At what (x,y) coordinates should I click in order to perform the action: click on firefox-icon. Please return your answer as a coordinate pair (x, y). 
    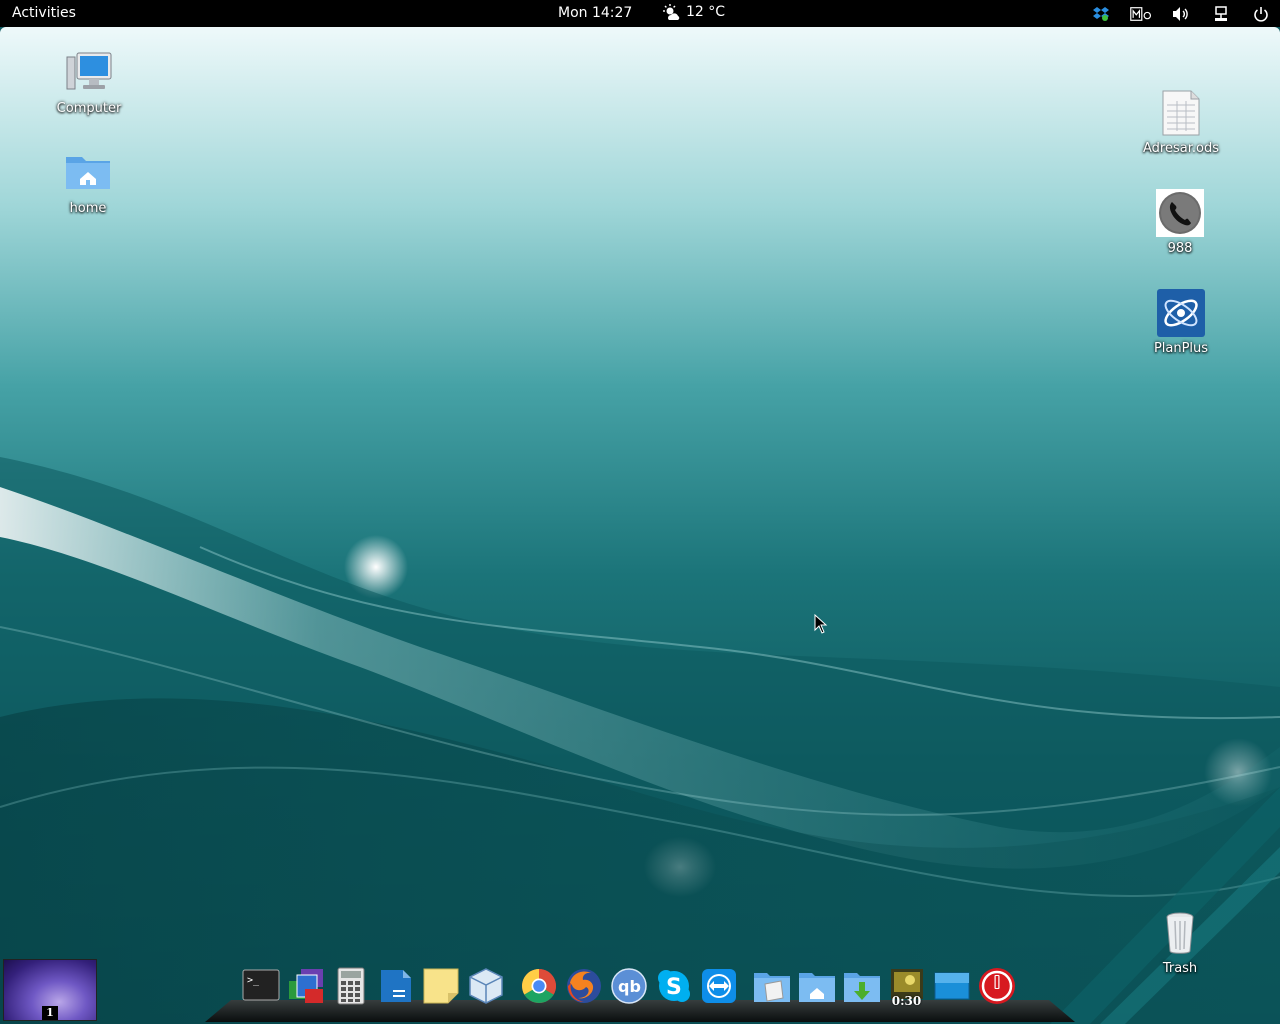
    Looking at the image, I should click on (583, 986).